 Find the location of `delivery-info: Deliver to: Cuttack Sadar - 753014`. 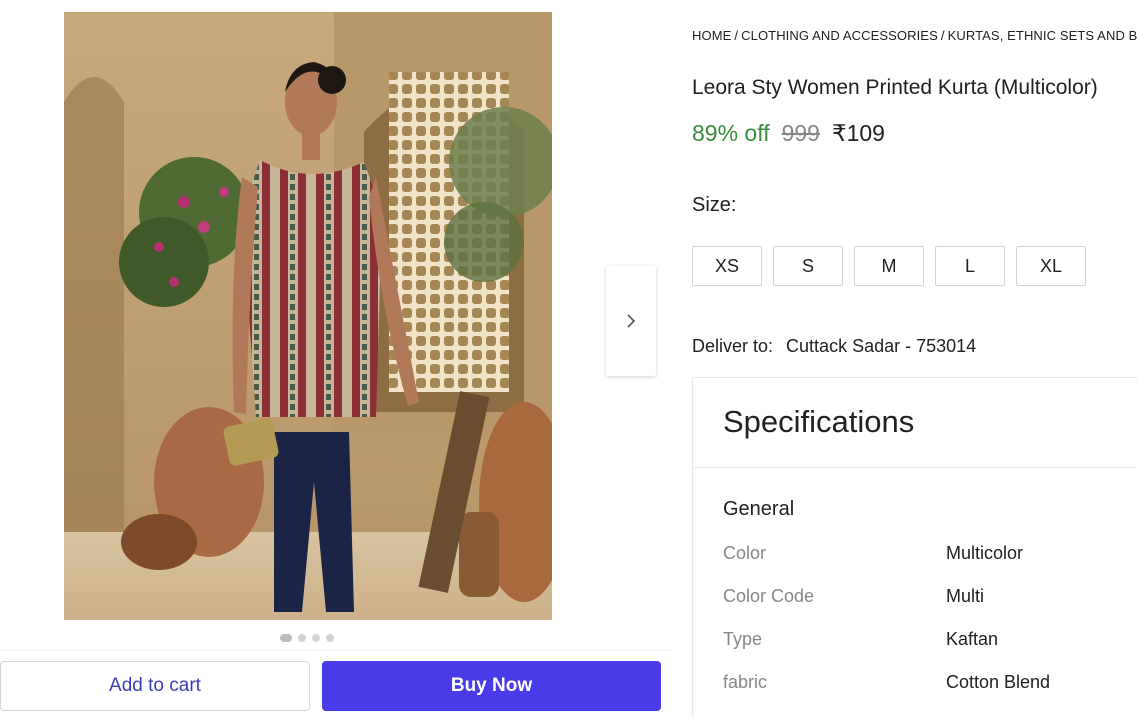

delivery-info: Deliver to: Cuttack Sadar - 753014 is located at coordinates (834, 346).